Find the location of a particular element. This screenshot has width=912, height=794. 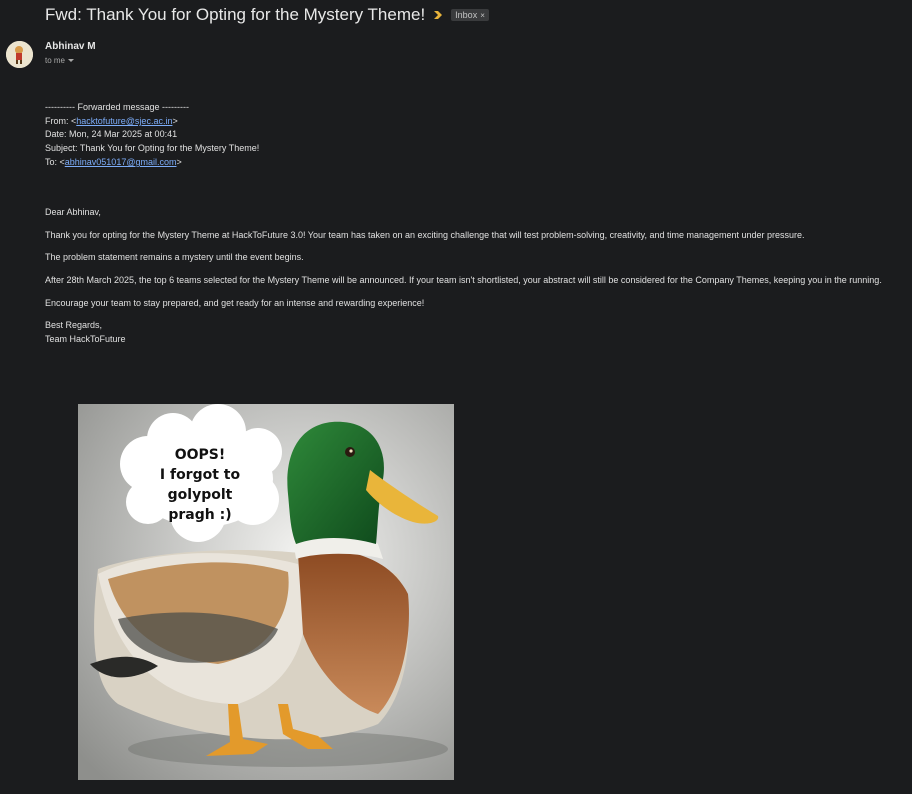

greeting: Dear Abhinav, is located at coordinates (73, 212).